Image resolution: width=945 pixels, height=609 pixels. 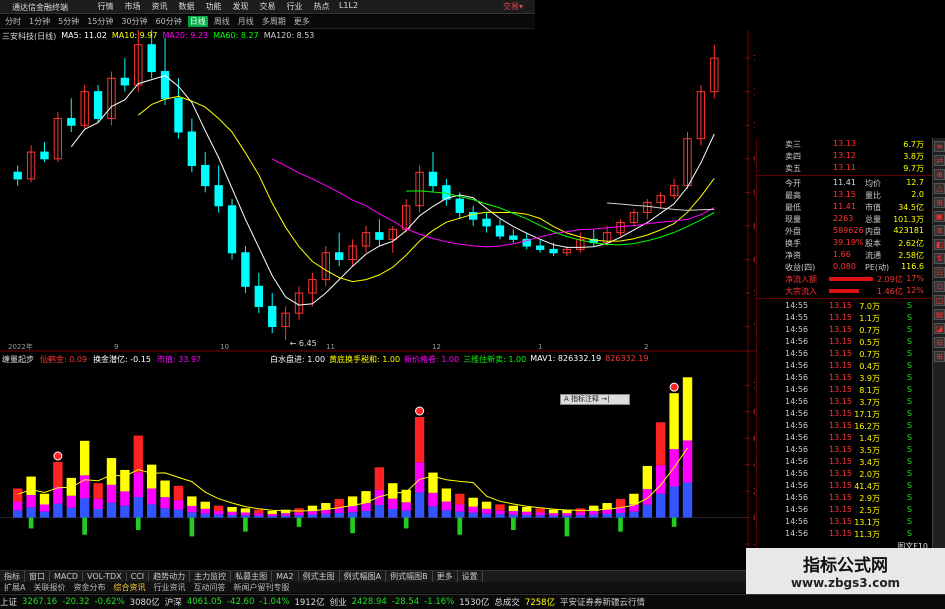 I want to click on period-tab: 周线, so click(x=222, y=21).